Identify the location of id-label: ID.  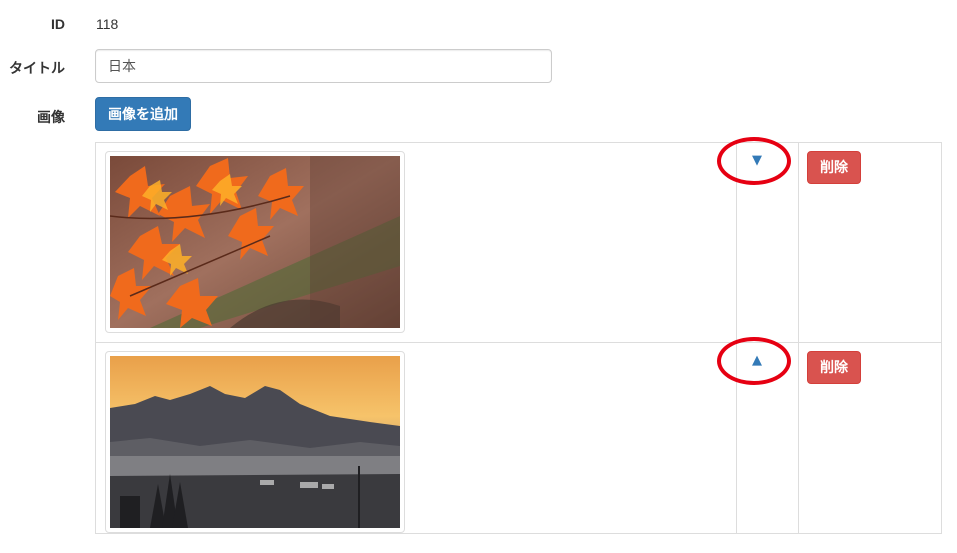
(58, 24).